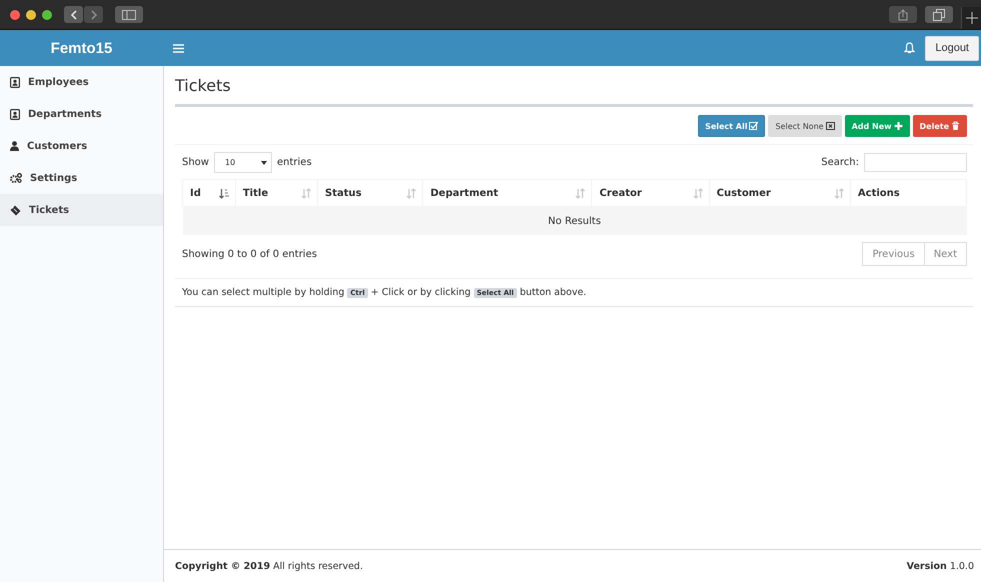 This screenshot has width=981, height=582. What do you see at coordinates (939, 126) in the screenshot?
I see `delete-button: Delete` at bounding box center [939, 126].